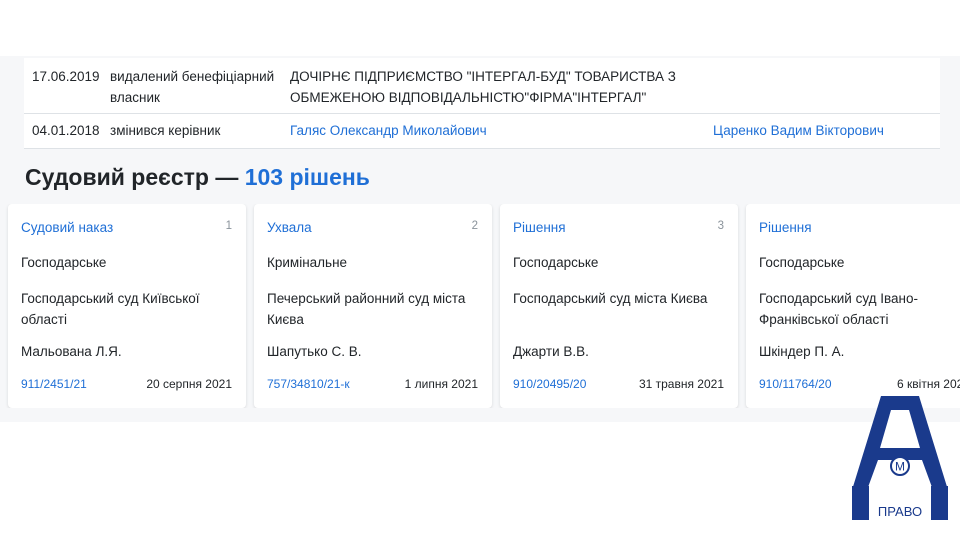 This screenshot has height=540, width=960. I want to click on logo-caption: ПРАВО, so click(900, 511).